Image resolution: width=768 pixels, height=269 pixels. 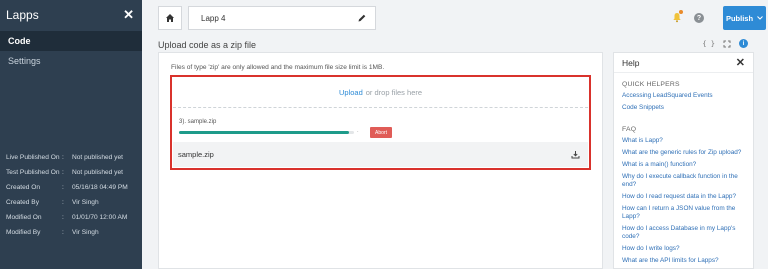 I want to click on faq-title: FAQ, so click(x=629, y=129).